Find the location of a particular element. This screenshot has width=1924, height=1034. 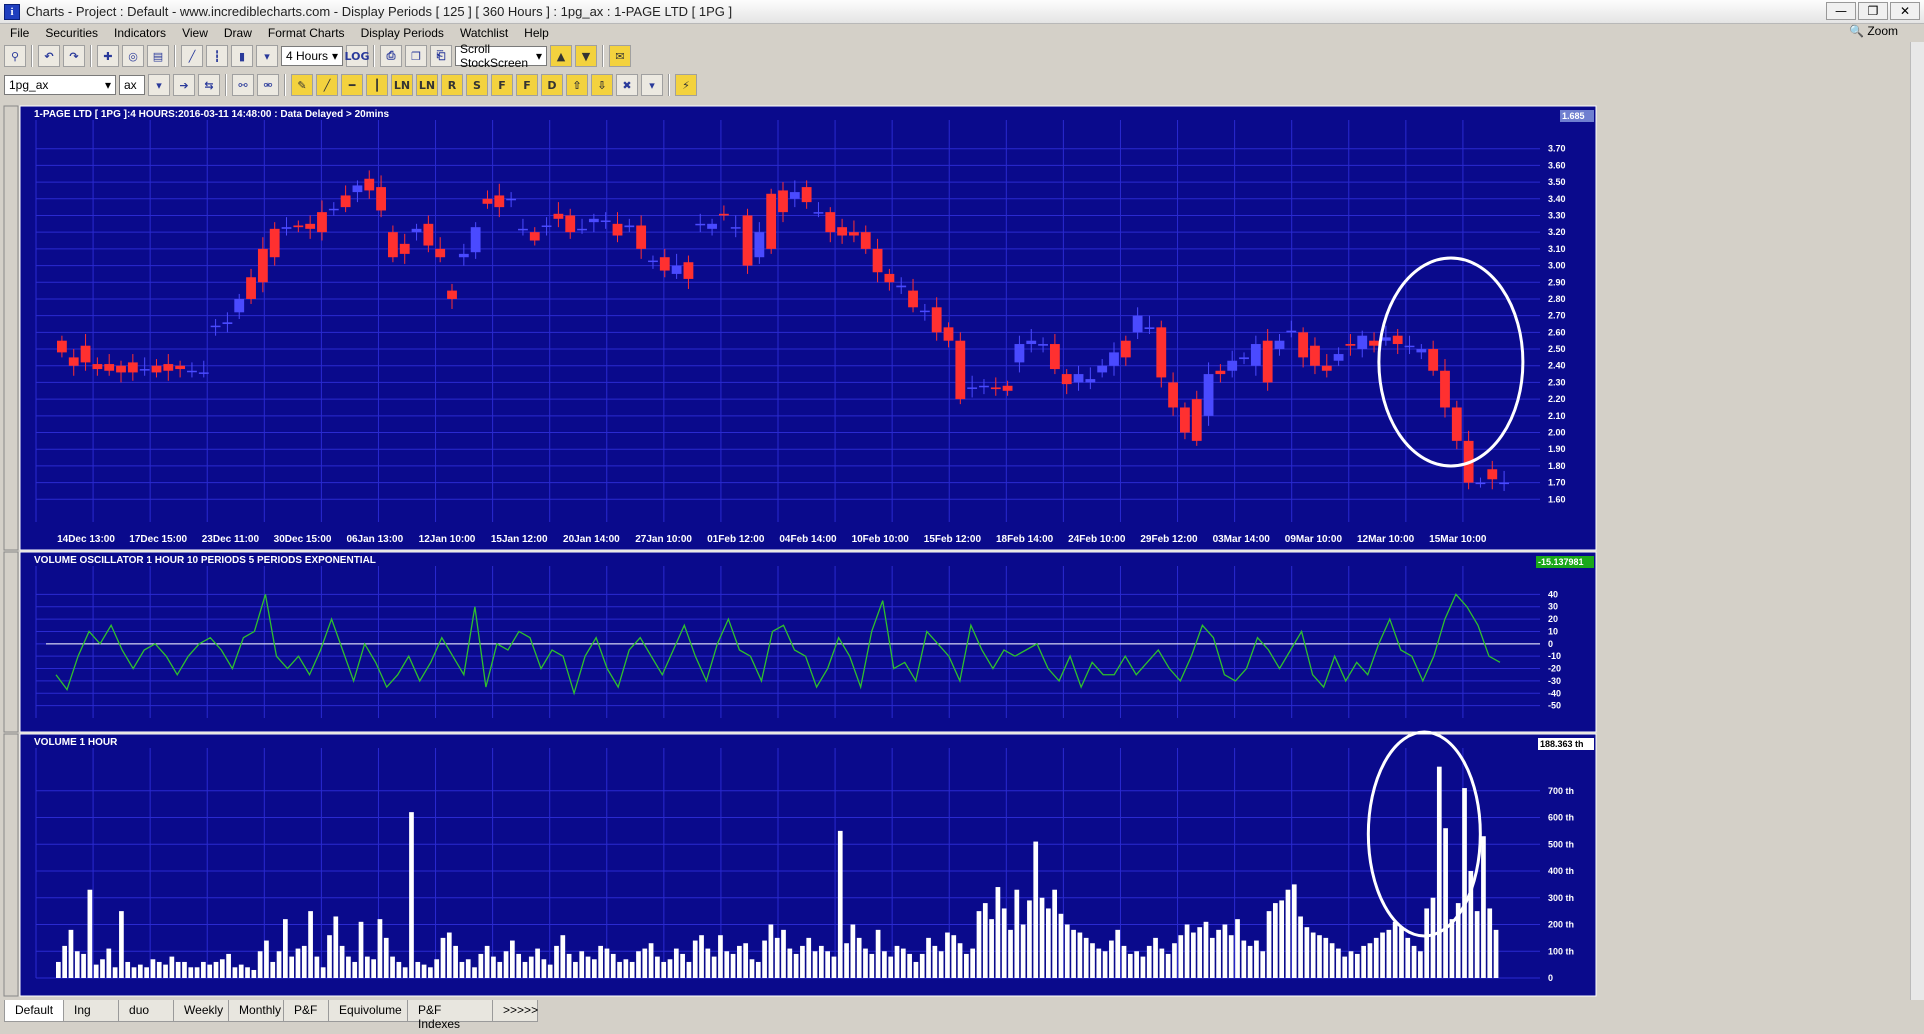

previous-security-icon: ⇆ is located at coordinates (209, 85).